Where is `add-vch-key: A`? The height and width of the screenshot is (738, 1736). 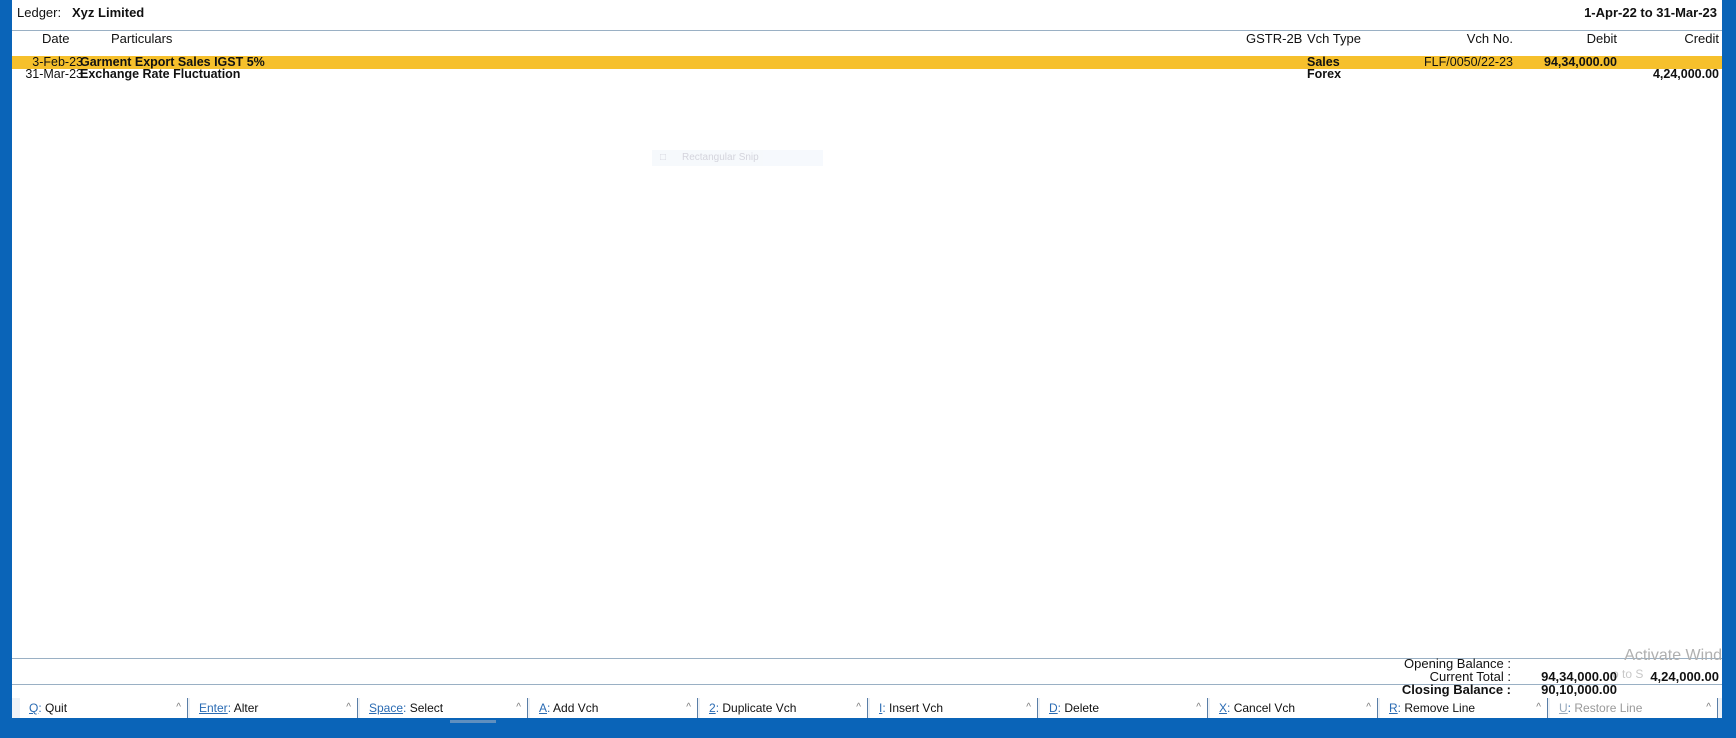
add-vch-key: A is located at coordinates (543, 708).